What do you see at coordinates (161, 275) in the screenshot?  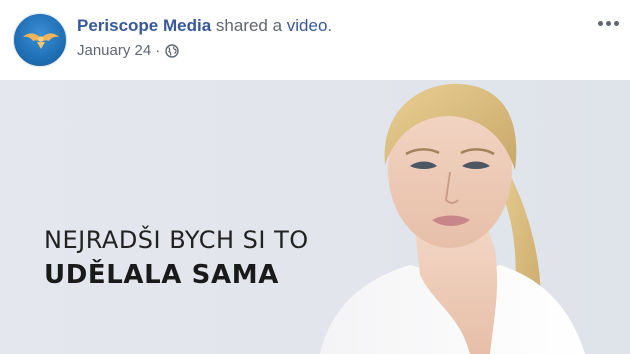 I see `video-caption-line2: UDĚLALA SAMA` at bounding box center [161, 275].